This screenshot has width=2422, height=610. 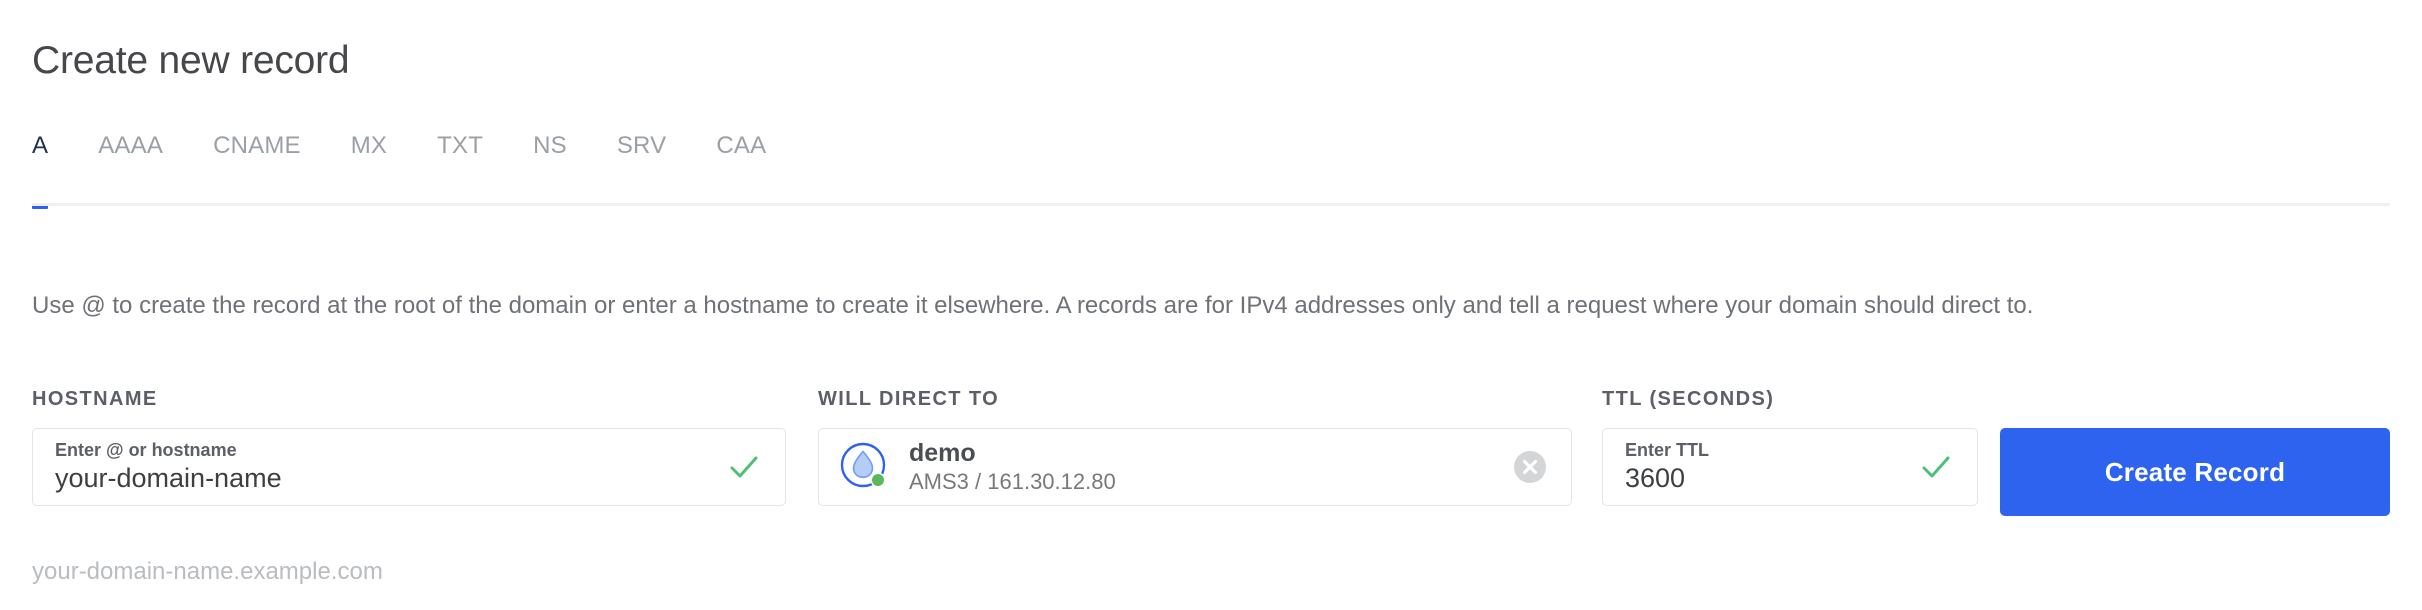 I want to click on tab-ns: NS, so click(x=550, y=171).